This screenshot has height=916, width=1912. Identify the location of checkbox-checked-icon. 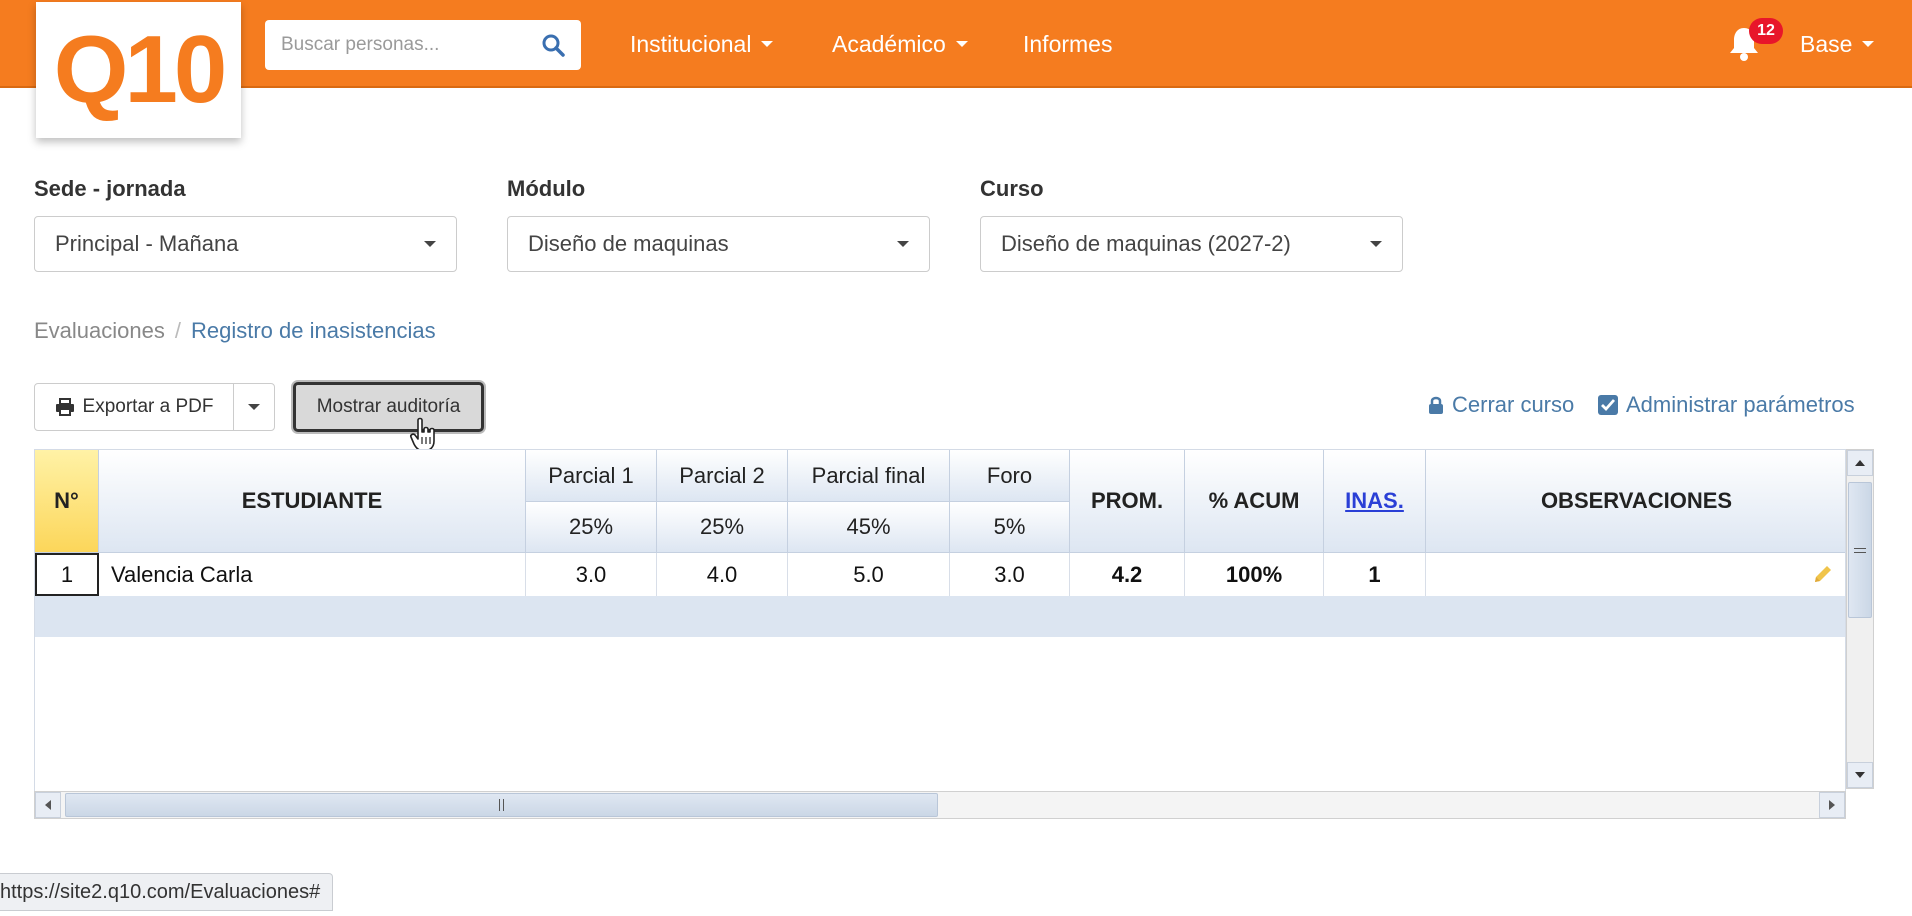
(1608, 405).